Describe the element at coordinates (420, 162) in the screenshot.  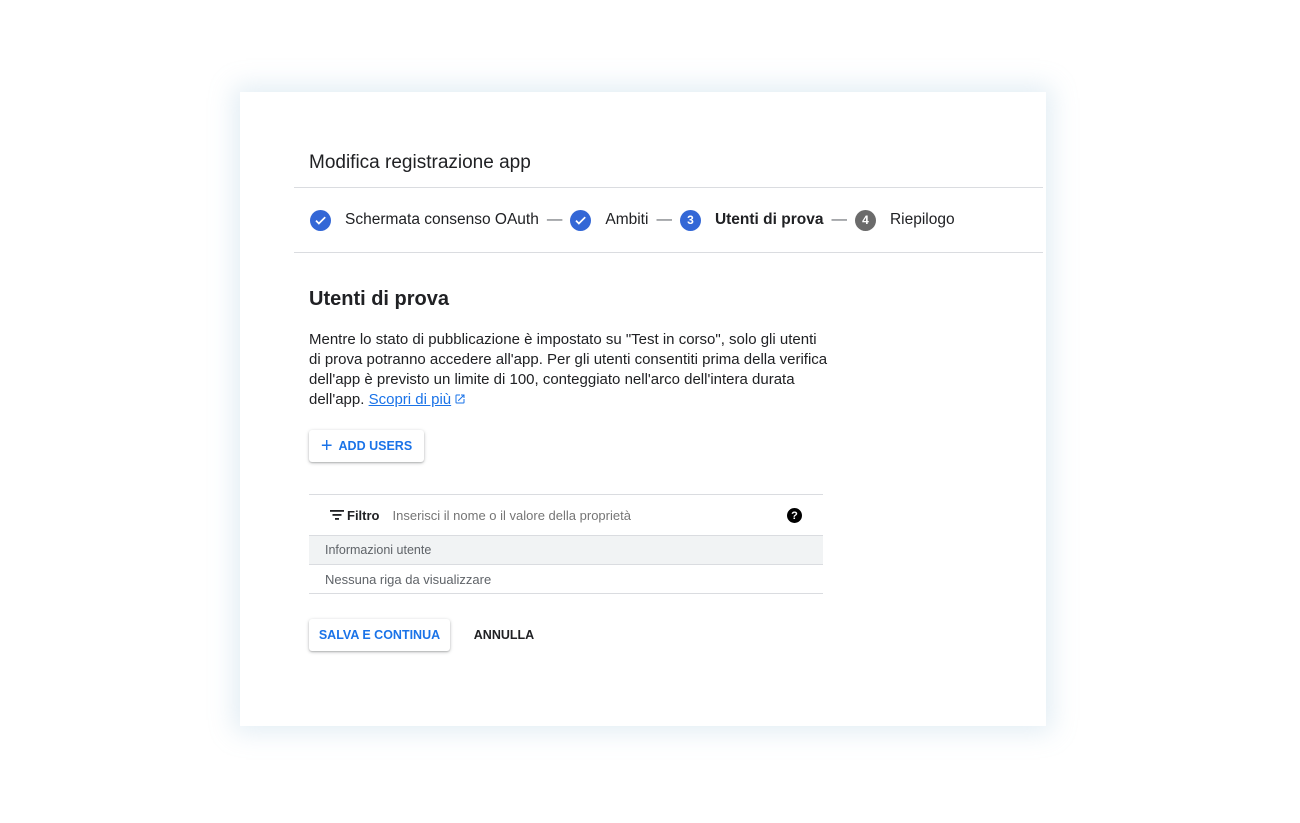
I see `page-title: Modifica registrazione app` at that location.